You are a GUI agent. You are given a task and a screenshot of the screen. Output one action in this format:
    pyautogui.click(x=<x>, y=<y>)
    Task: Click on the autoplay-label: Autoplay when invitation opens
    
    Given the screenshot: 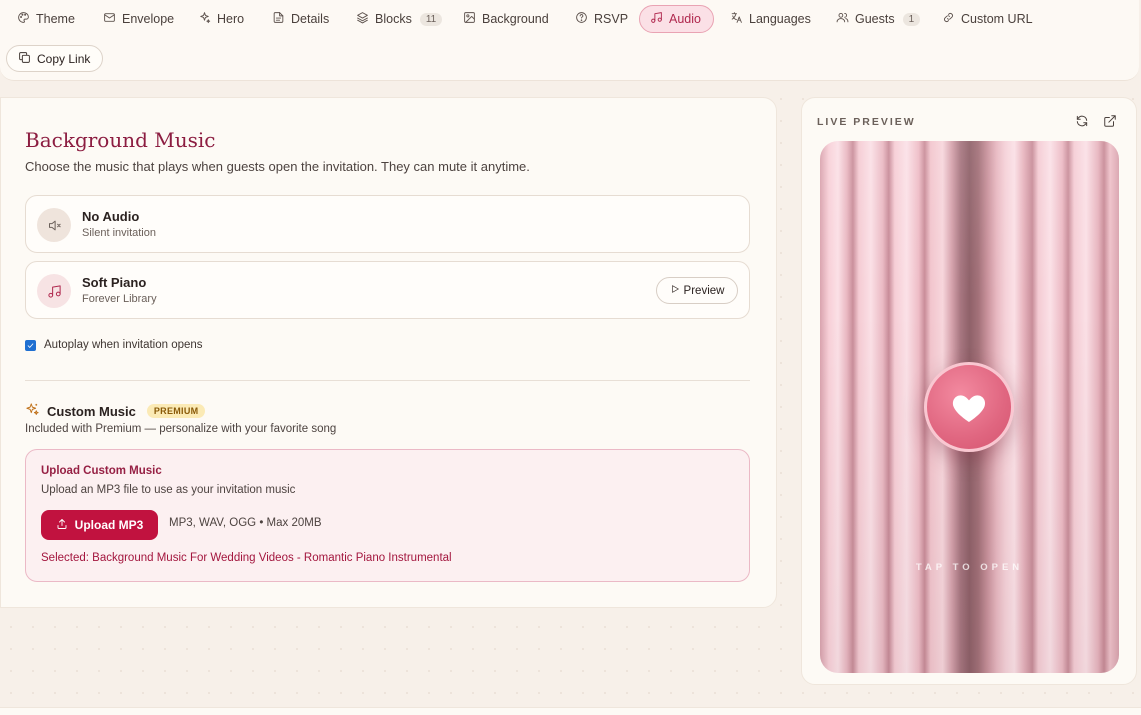 What is the action you would take?
    pyautogui.click(x=123, y=345)
    